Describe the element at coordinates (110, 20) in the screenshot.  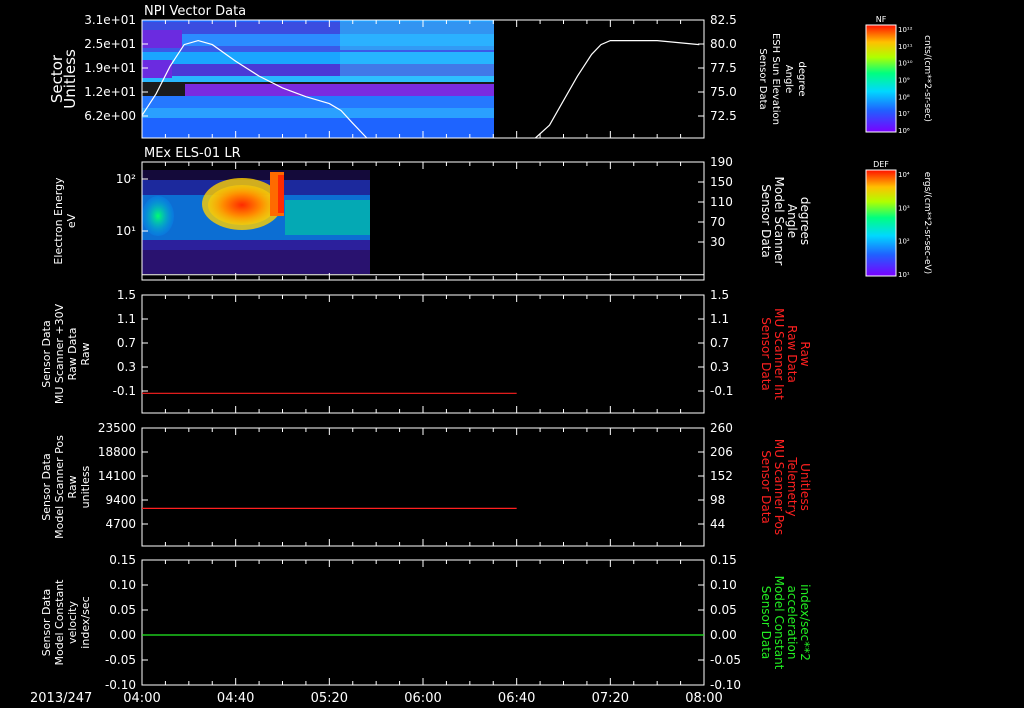
I see `y-tick-label: 3.1e+01` at that location.